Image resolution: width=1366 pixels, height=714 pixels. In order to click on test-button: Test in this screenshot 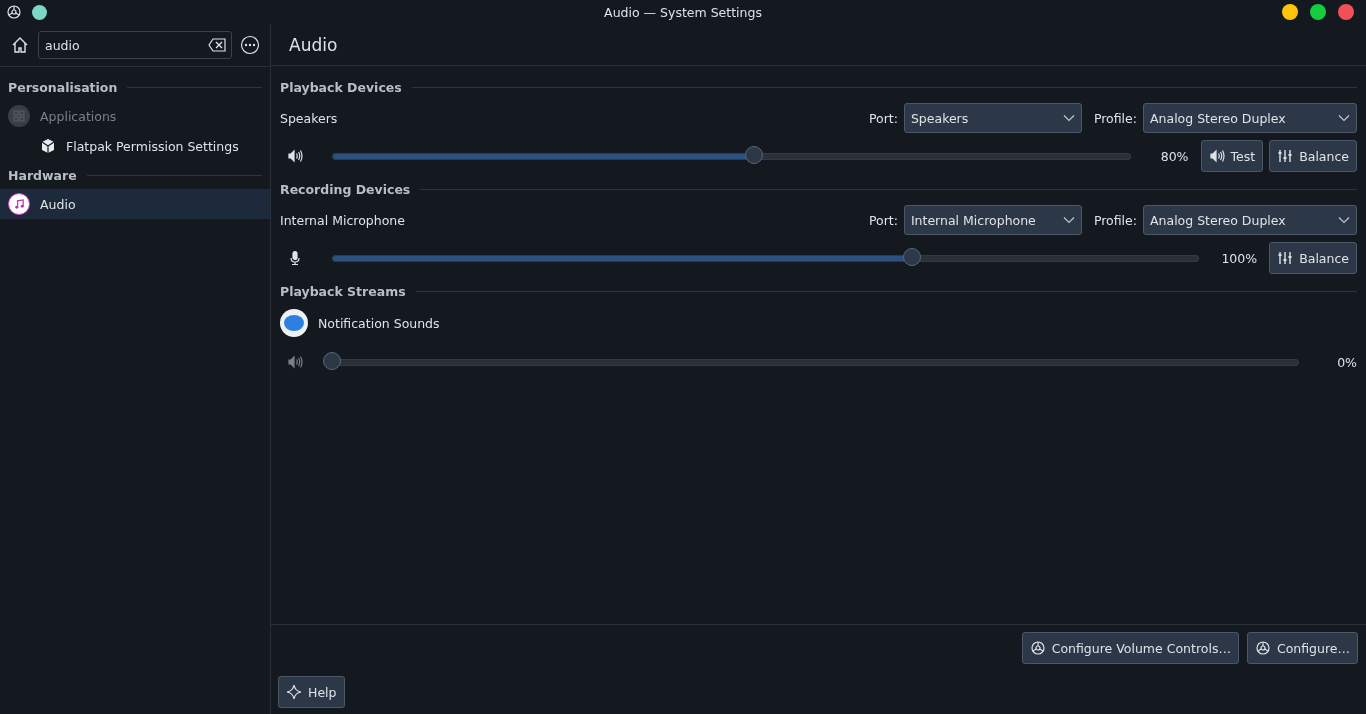, I will do `click(1232, 156)`.